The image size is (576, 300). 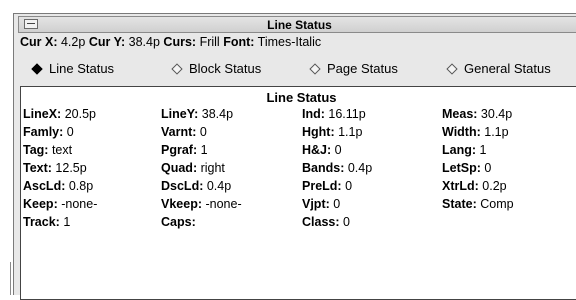 What do you see at coordinates (460, 114) in the screenshot?
I see `field-label: Meas:` at bounding box center [460, 114].